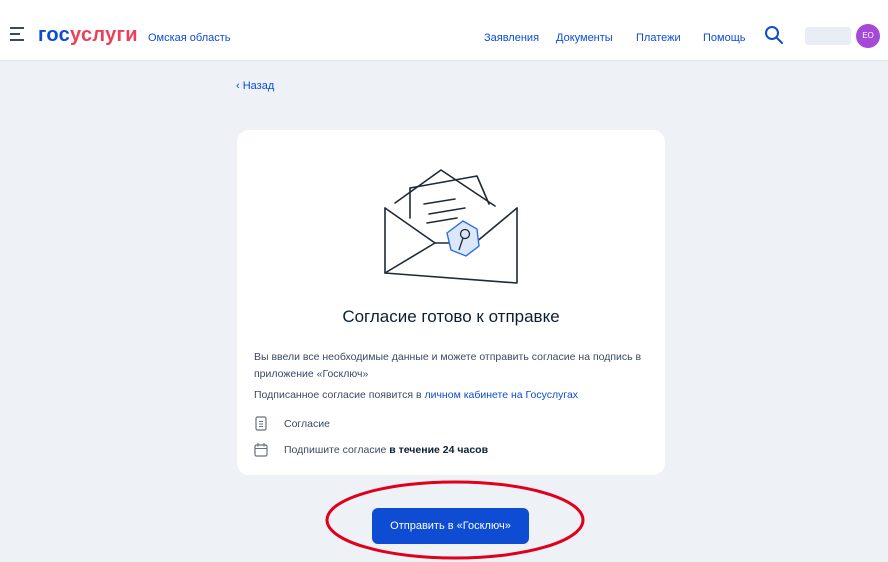 This screenshot has width=888, height=562. Describe the element at coordinates (337, 450) in the screenshot. I see `deadline-prefix: Подпишите согласие` at that location.